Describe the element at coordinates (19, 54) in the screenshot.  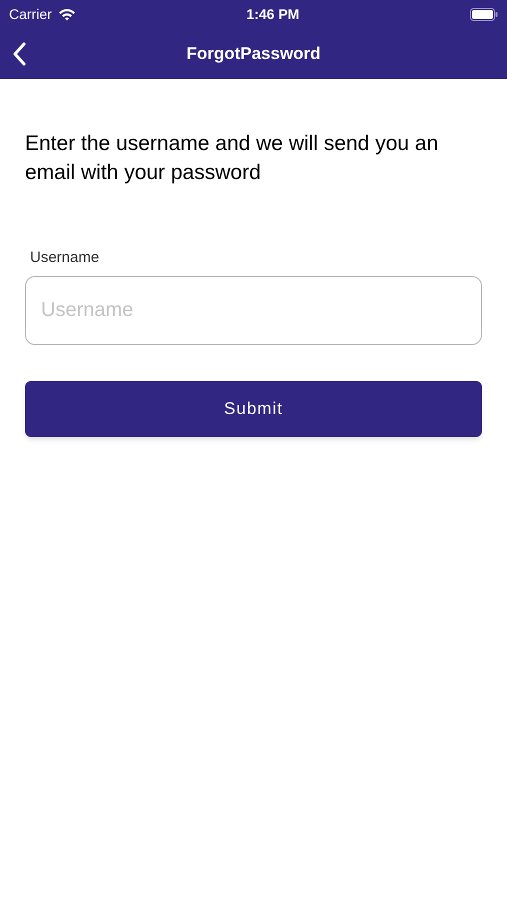
I see `back-chevron-icon` at that location.